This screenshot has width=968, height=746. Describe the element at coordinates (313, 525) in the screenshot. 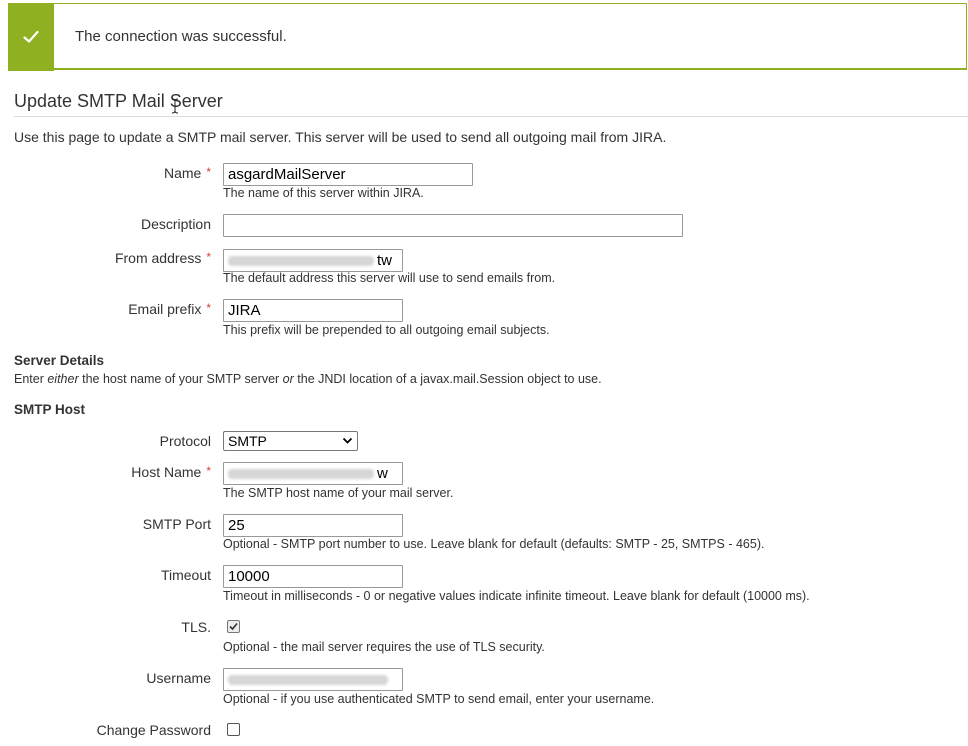

I see `smtp-port-input: 25` at that location.